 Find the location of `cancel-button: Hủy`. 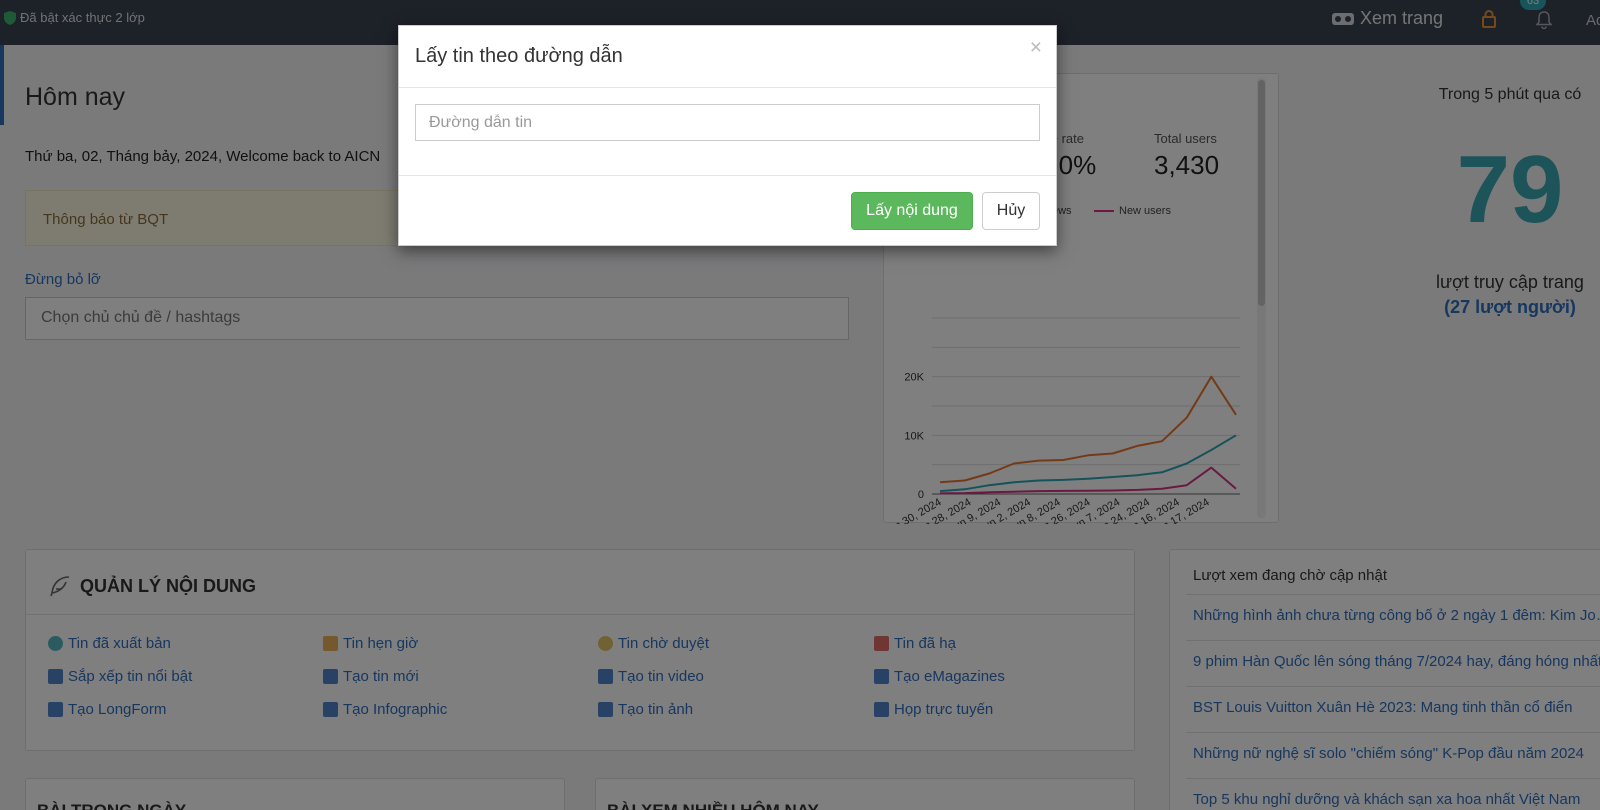

cancel-button: Hủy is located at coordinates (1011, 211).